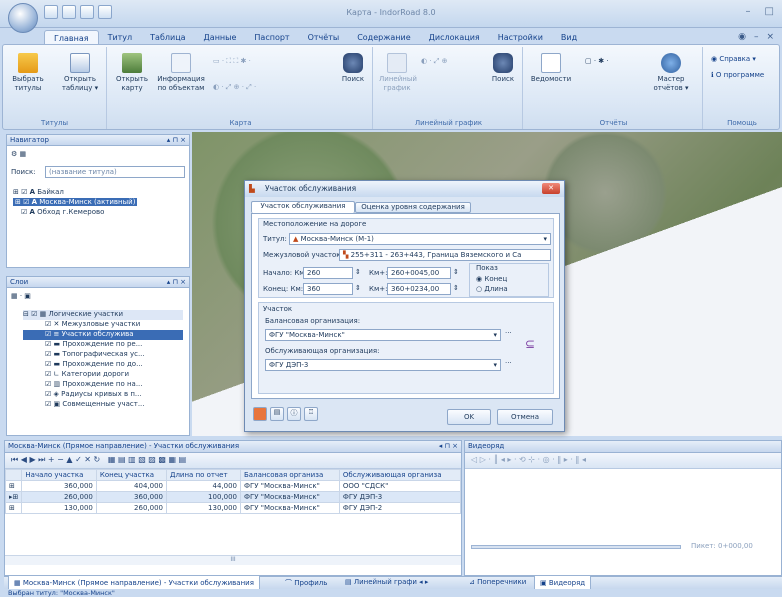  I want to click on group-titles: Выбрать титулы Открыть таблицу ▾ Титулы, so click(55, 88).